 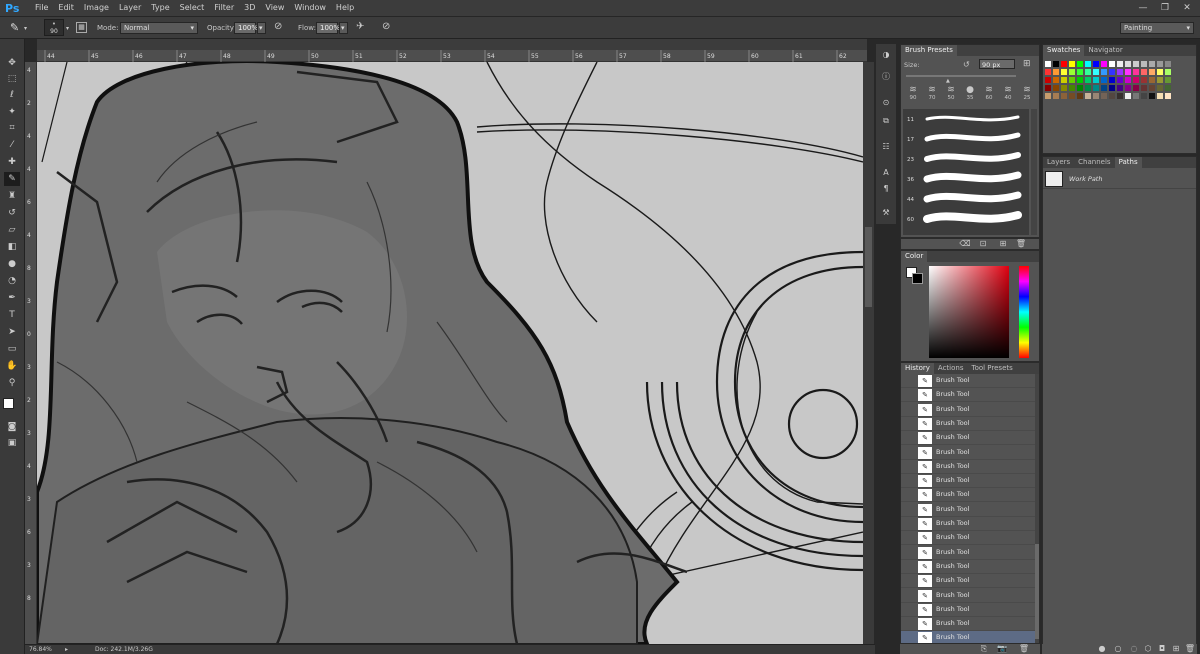 I want to click on stroke-path-icon: ○, so click(x=1118, y=649).